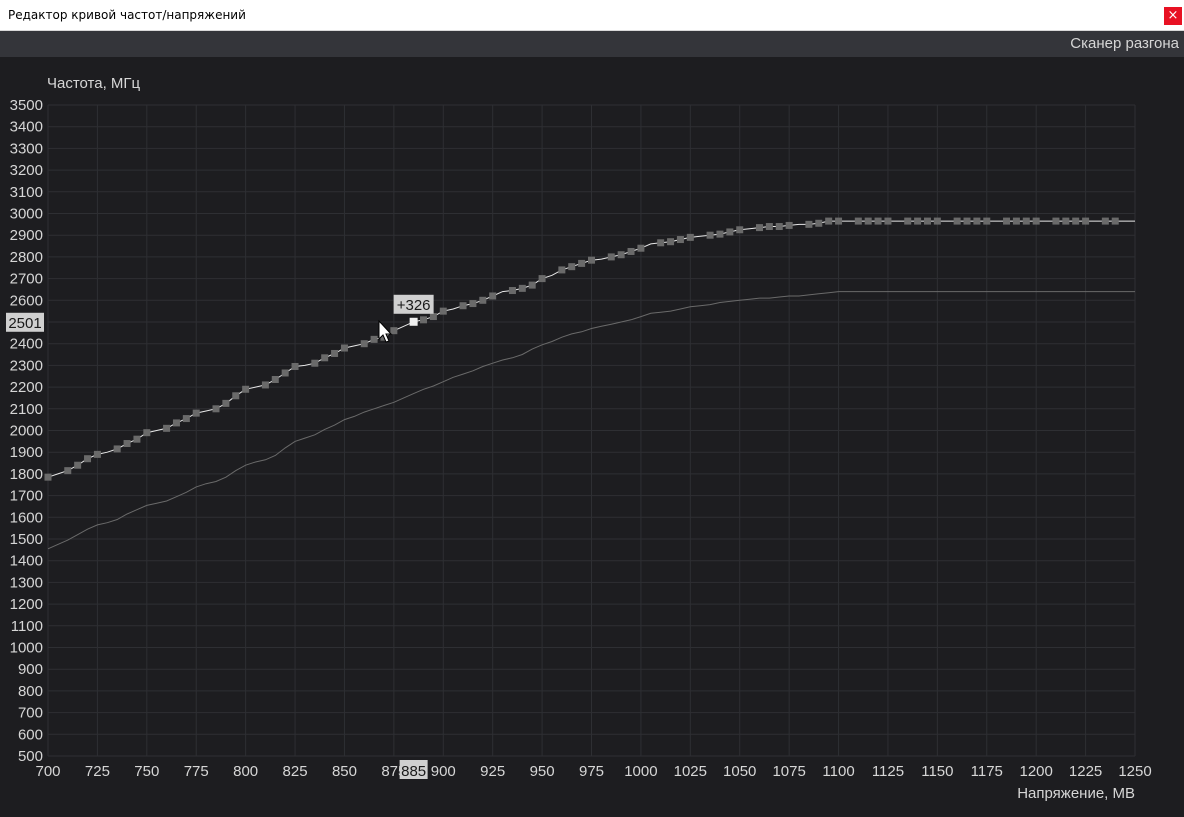 Image resolution: width=1184 pixels, height=817 pixels. What do you see at coordinates (413, 321) in the screenshot?
I see `selected-point` at bounding box center [413, 321].